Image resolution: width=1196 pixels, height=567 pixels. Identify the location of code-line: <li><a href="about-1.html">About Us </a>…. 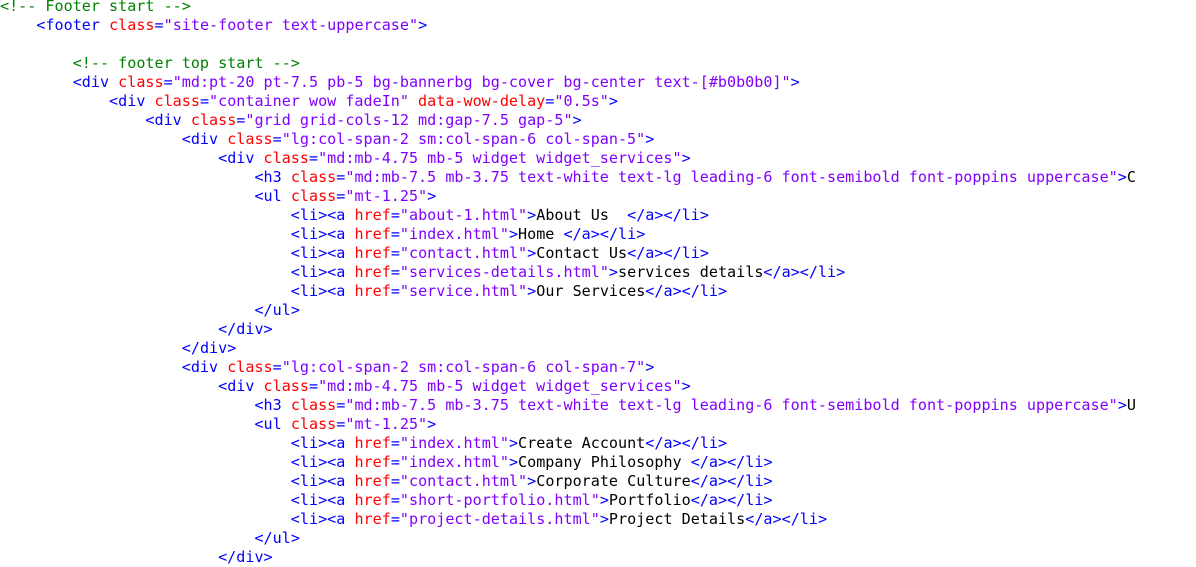
(568, 215).